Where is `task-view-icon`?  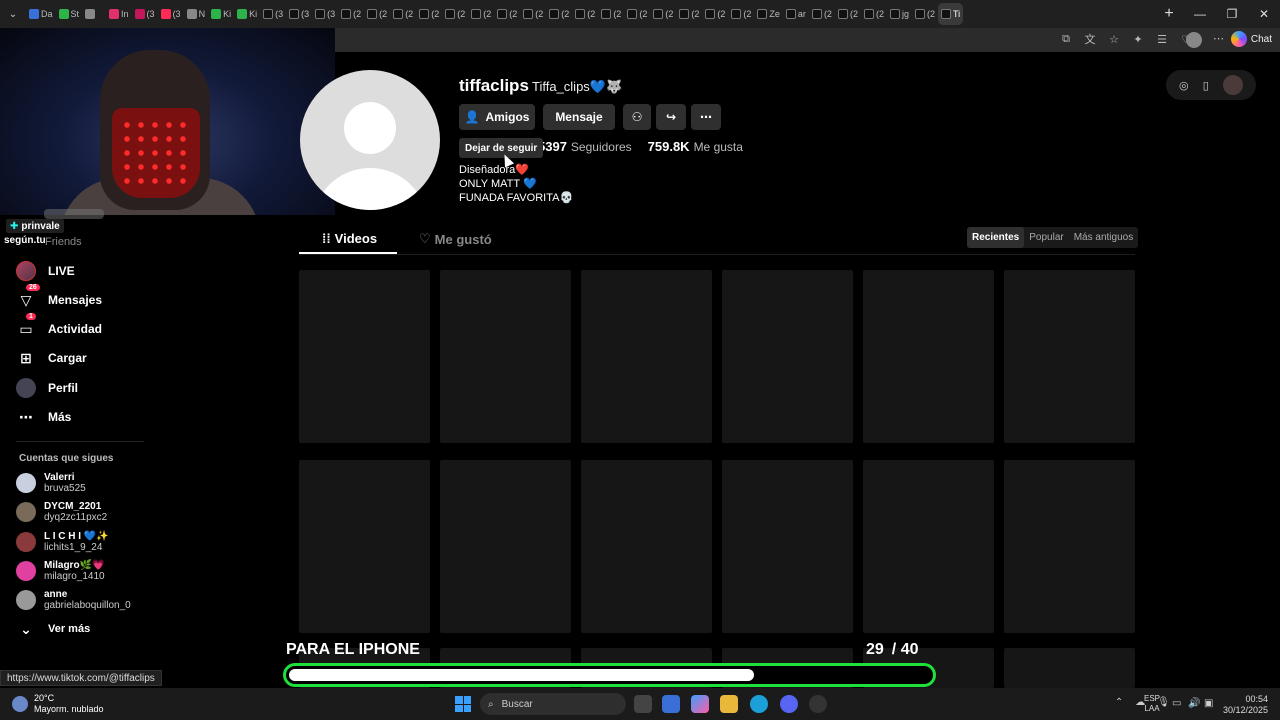
task-view-icon is located at coordinates (643, 704).